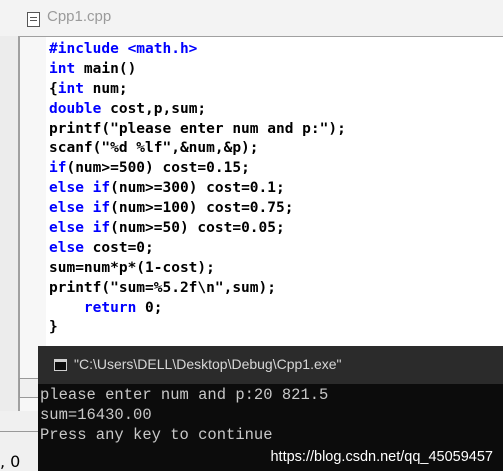 The image size is (503, 471). I want to click on console-line: Press any key to continue, so click(156, 435).